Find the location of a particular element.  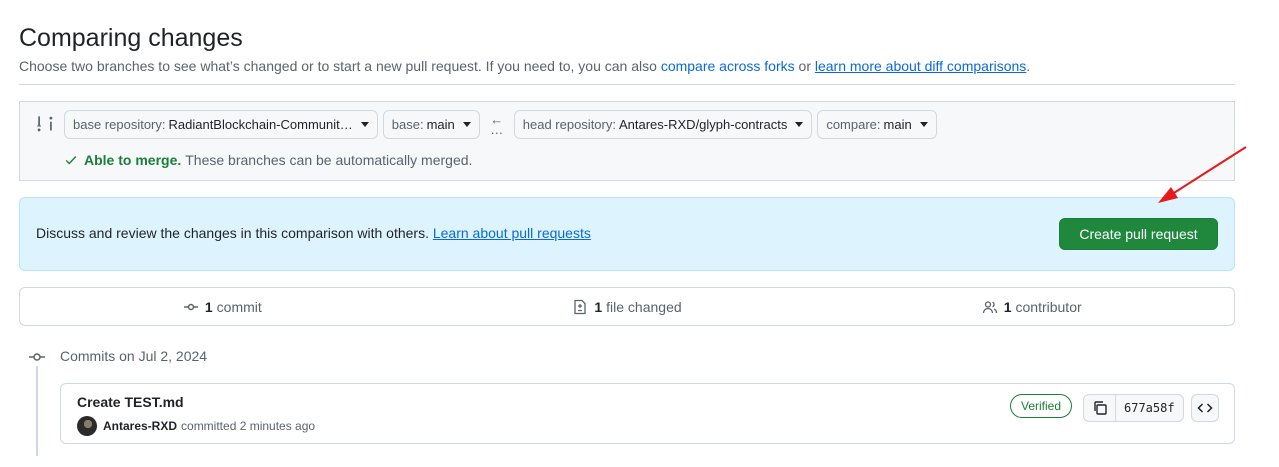

timeline-line is located at coordinates (37, 411).